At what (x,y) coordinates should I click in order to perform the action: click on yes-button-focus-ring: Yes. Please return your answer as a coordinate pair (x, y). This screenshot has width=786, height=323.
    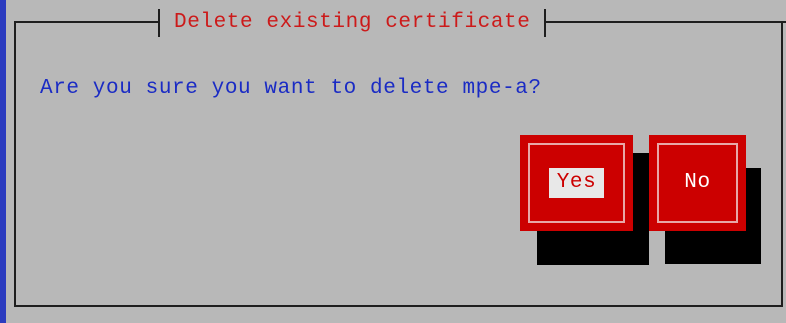
    Looking at the image, I should click on (576, 183).